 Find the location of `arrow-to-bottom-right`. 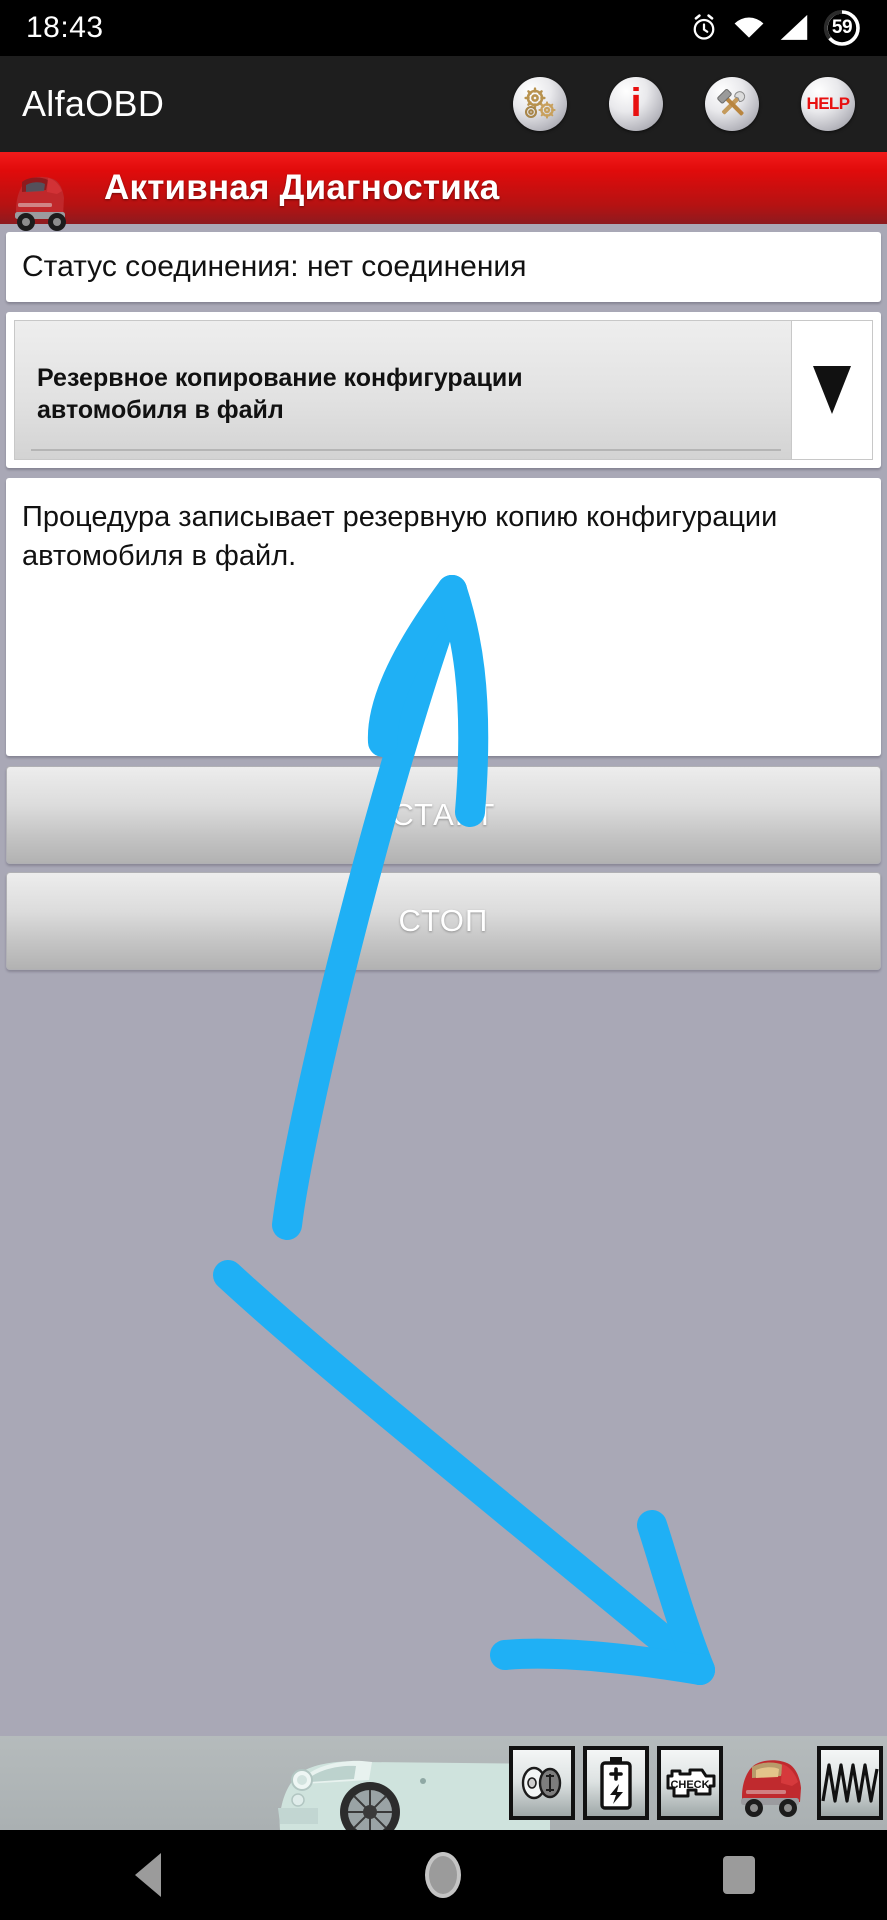

arrow-to-bottom-right is located at coordinates (464, 1472).